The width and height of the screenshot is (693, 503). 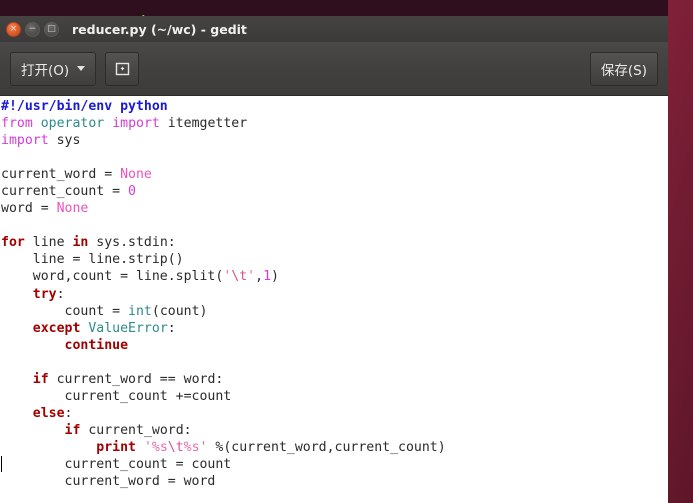 What do you see at coordinates (108, 482) in the screenshot?
I see `code-token: current_word = word` at bounding box center [108, 482].